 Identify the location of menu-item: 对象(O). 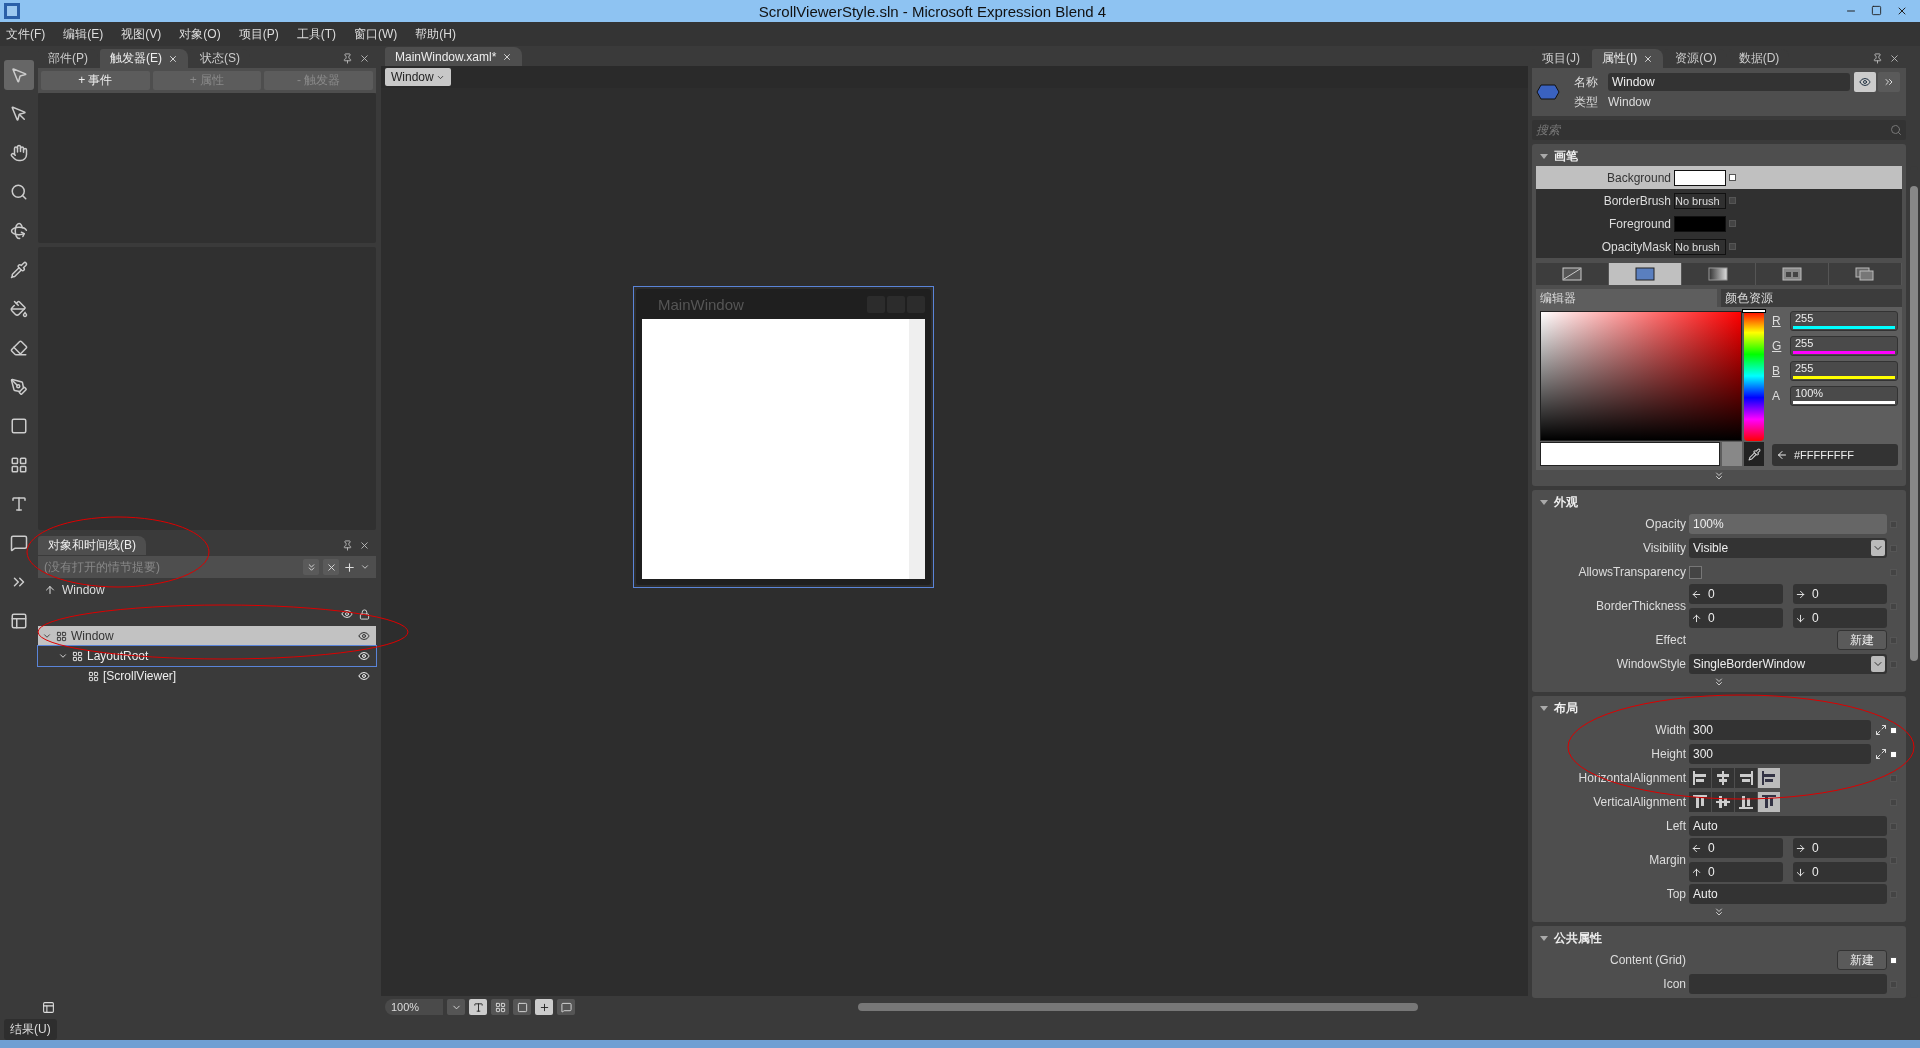
(200, 34).